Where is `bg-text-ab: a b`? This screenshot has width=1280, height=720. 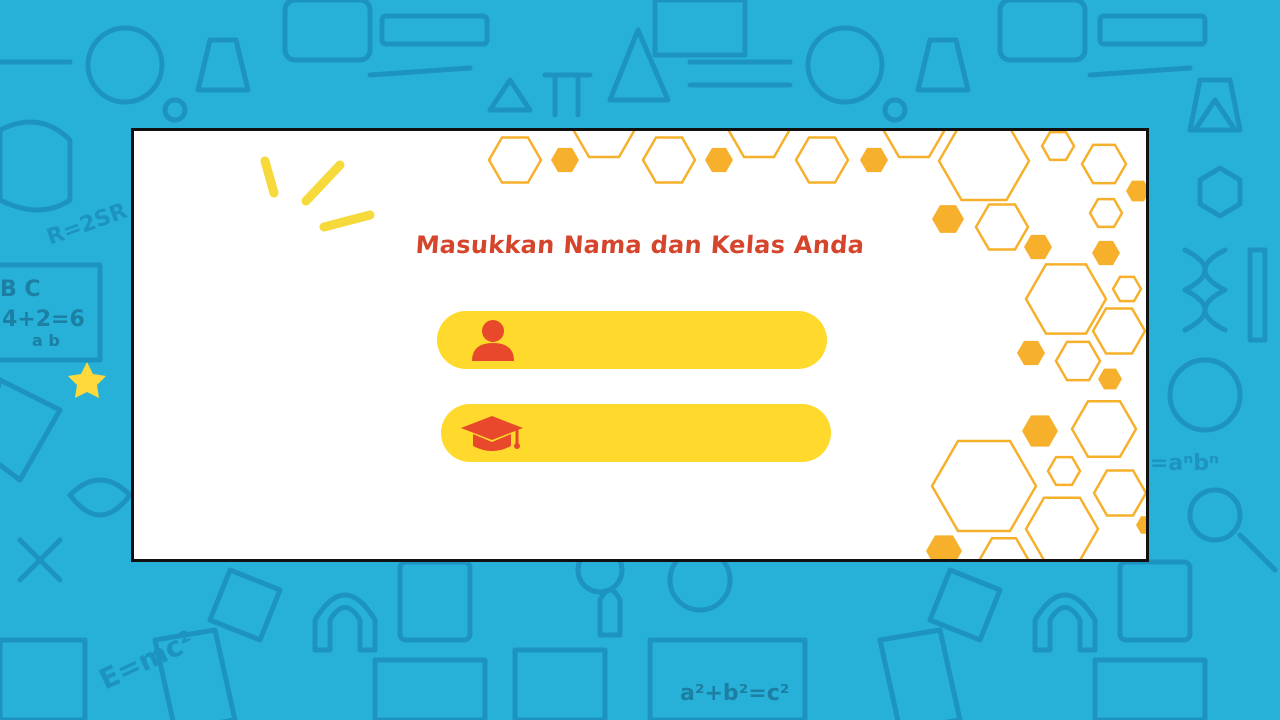 bg-text-ab: a b is located at coordinates (46, 340).